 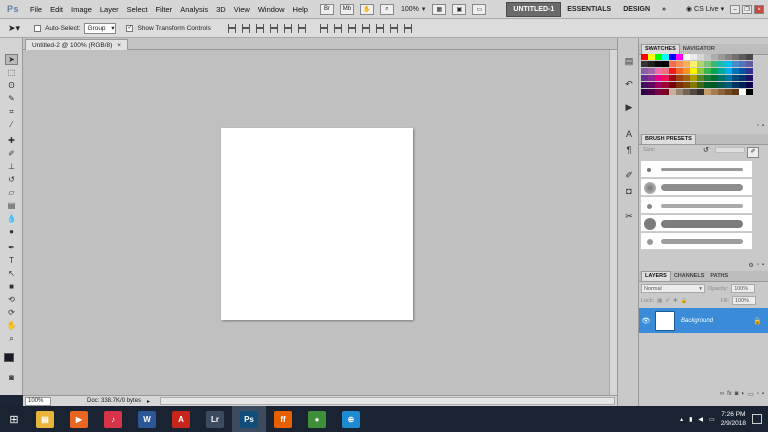 I want to click on blur-tool-icon: 💧, so click(x=11, y=218).